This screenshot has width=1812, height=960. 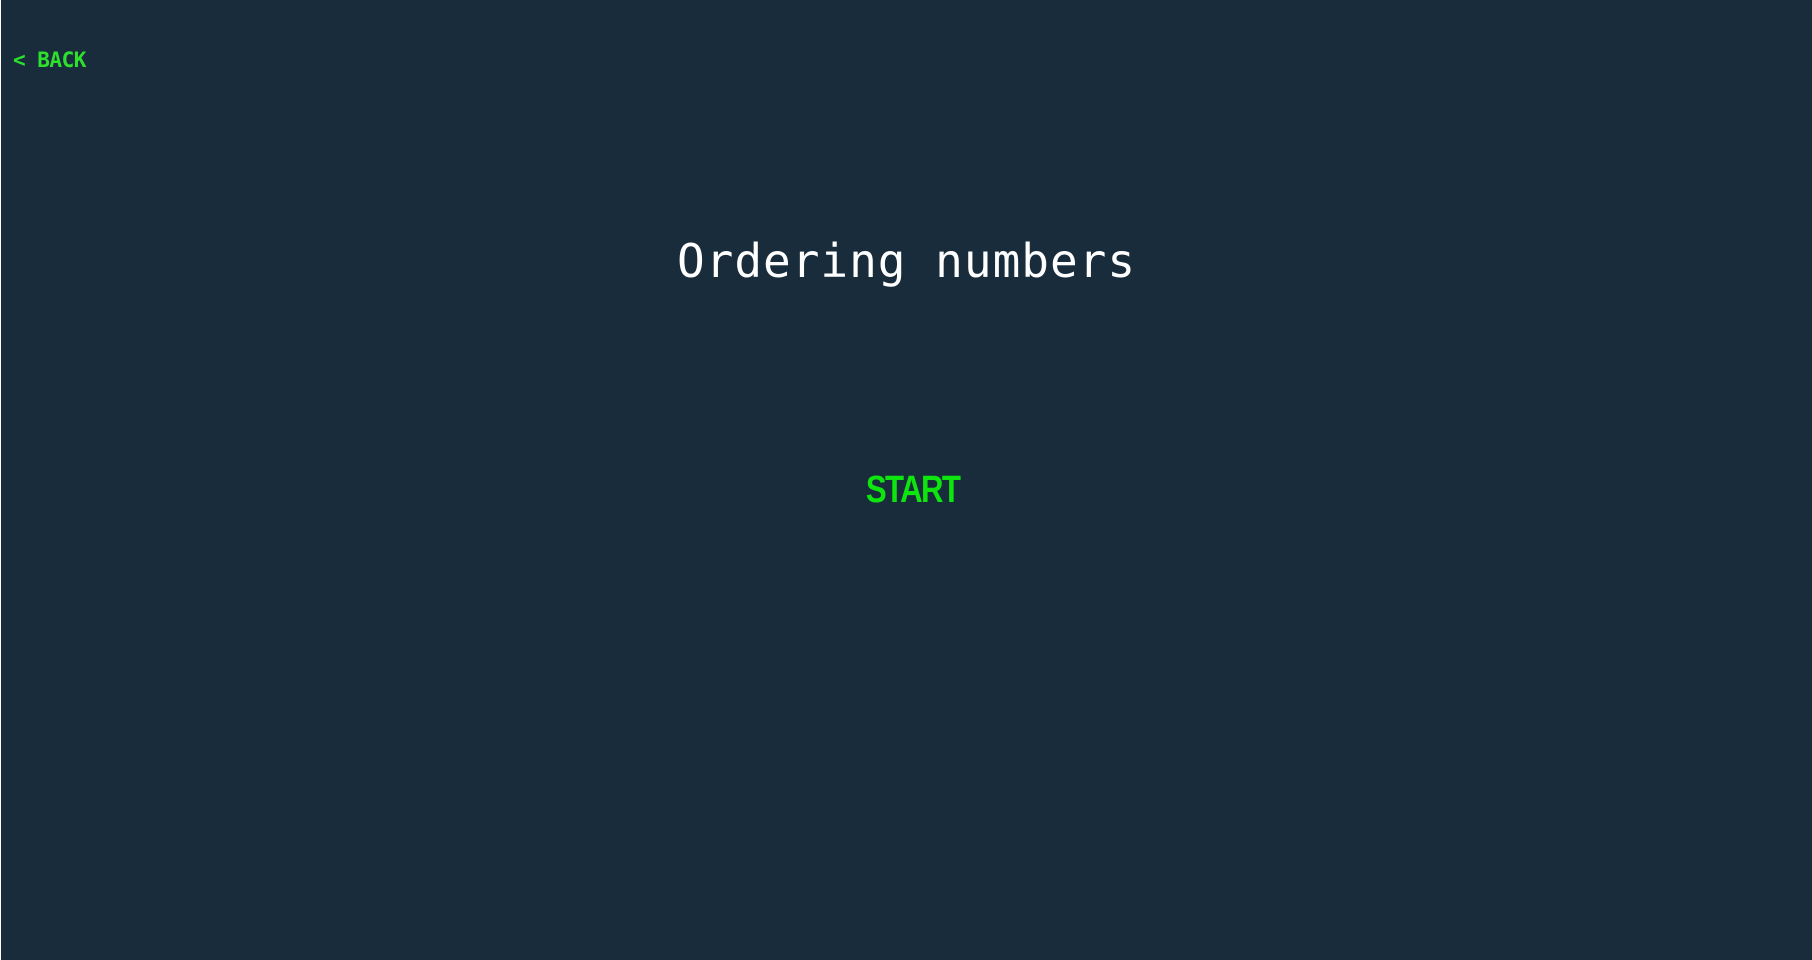 I want to click on page-title: Ordering numbers, so click(x=906, y=261).